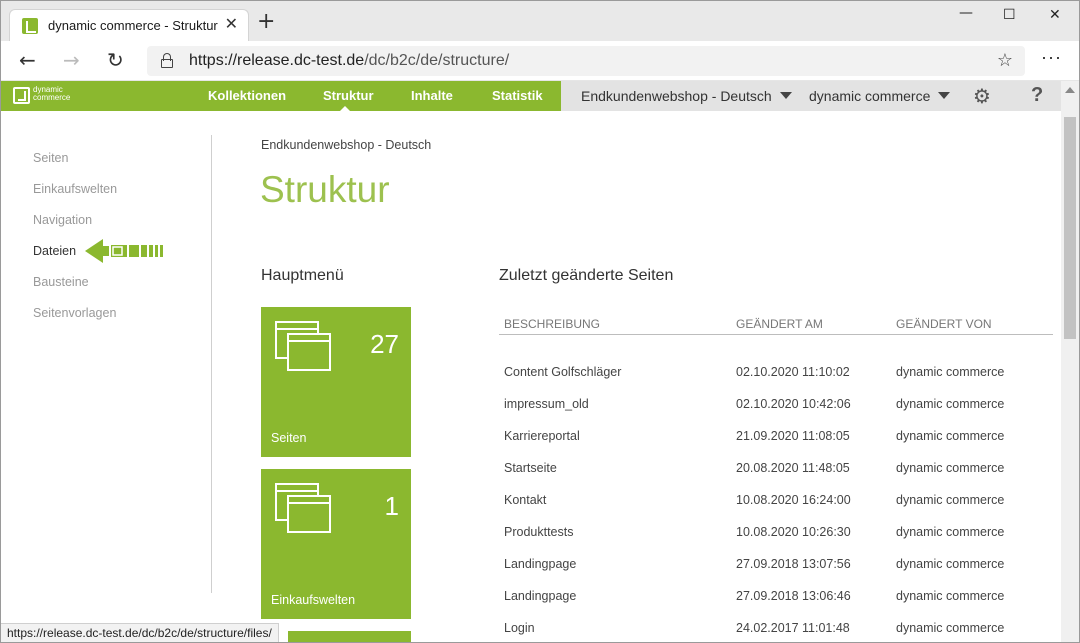 This screenshot has height=643, width=1080. Describe the element at coordinates (793, 532) in the screenshot. I see `cell-date: 10.08.2020 10:26:30` at that location.